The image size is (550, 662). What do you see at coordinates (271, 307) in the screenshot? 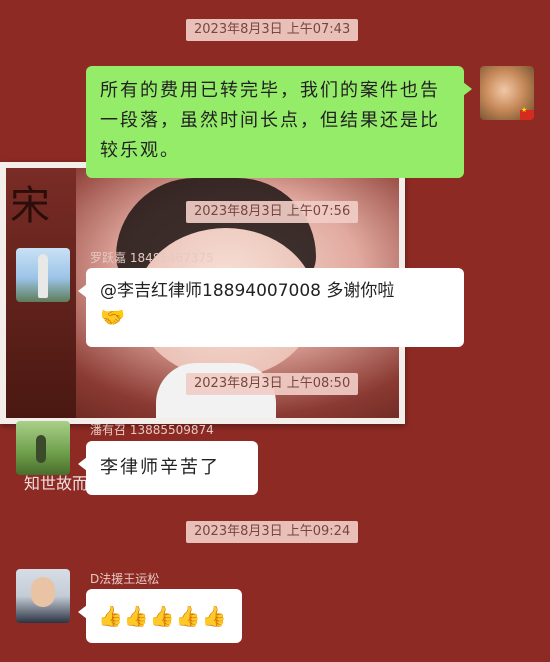
I see `message-bubble-received: @李吉红律师18894007008 多谢你啦 🤝` at bounding box center [271, 307].